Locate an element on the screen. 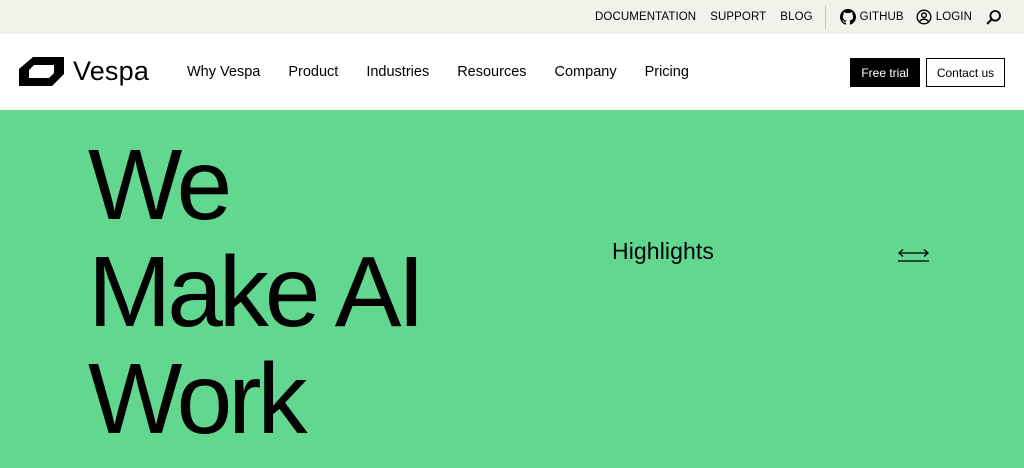  vespa-logo: Vespa is located at coordinates (84, 71).